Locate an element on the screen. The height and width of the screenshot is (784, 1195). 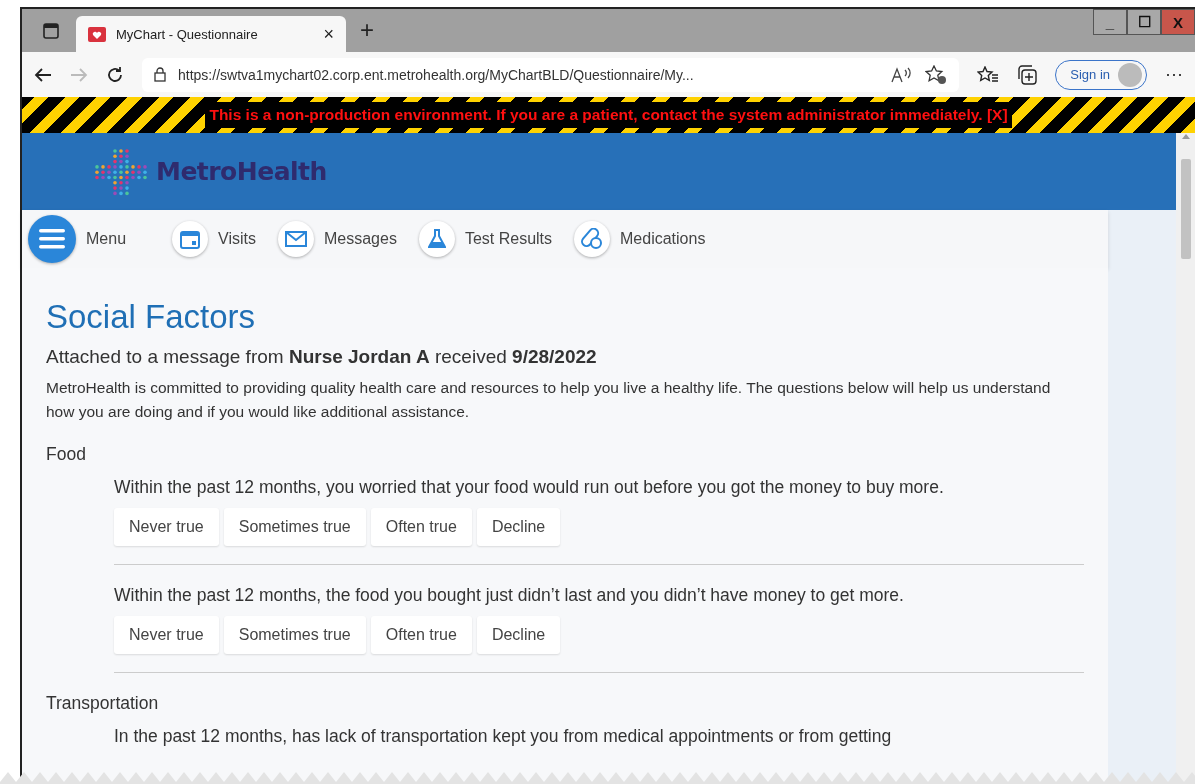
pills-icon is located at coordinates (592, 239).